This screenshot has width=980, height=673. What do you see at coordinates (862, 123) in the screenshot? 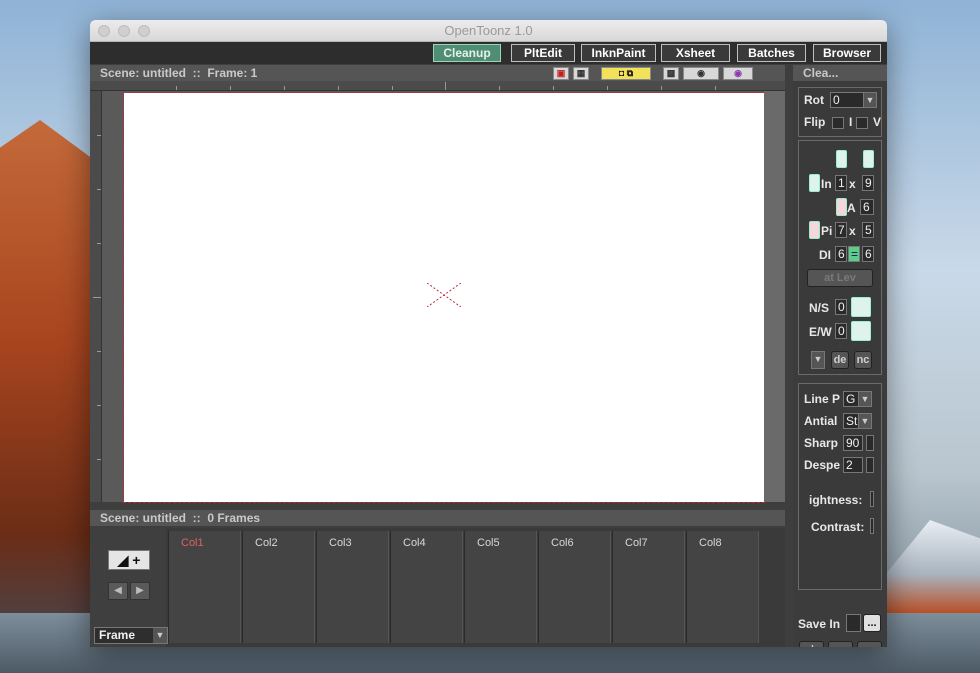
I see `flip-v-checkbox` at bounding box center [862, 123].